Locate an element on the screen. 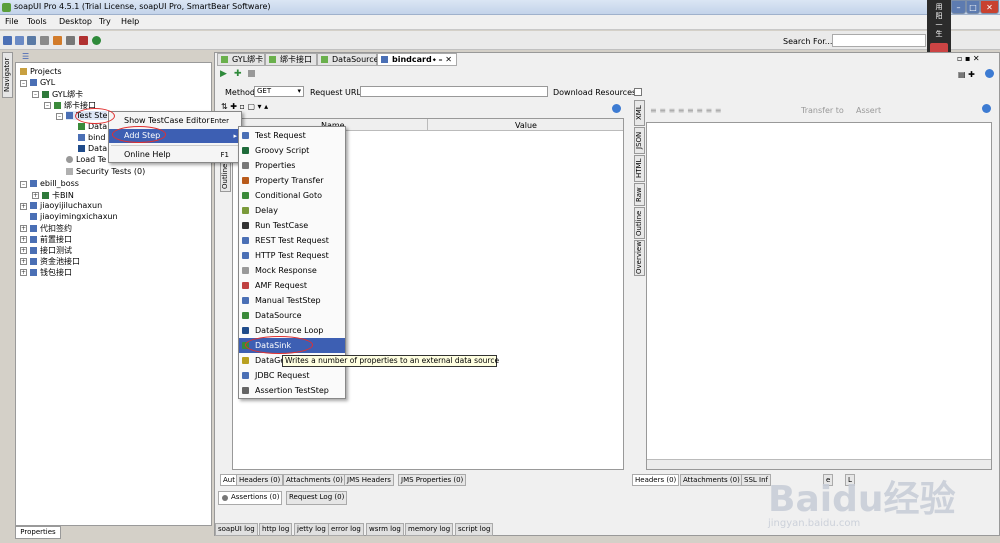 This screenshot has width=1000, height=543. request-url-input is located at coordinates (454, 91).